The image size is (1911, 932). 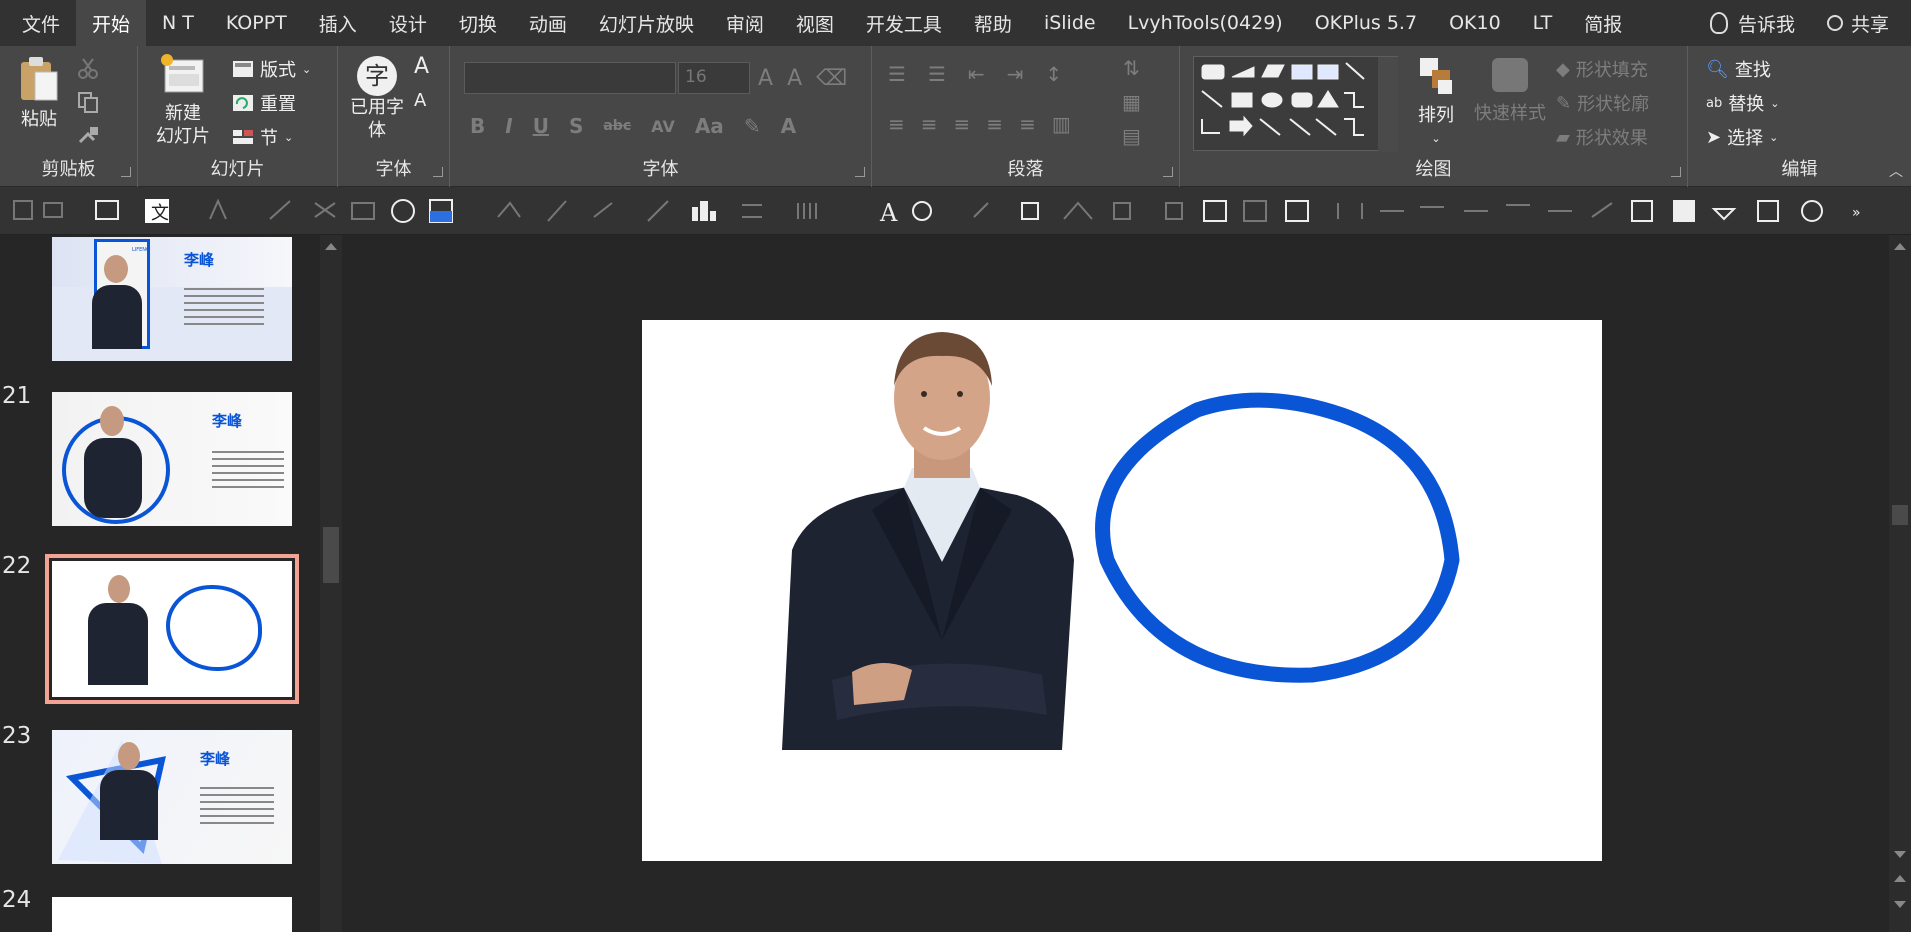 What do you see at coordinates (1602, 103) in the screenshot?
I see `shape-outline-button: ✎ 形状轮廓` at bounding box center [1602, 103].